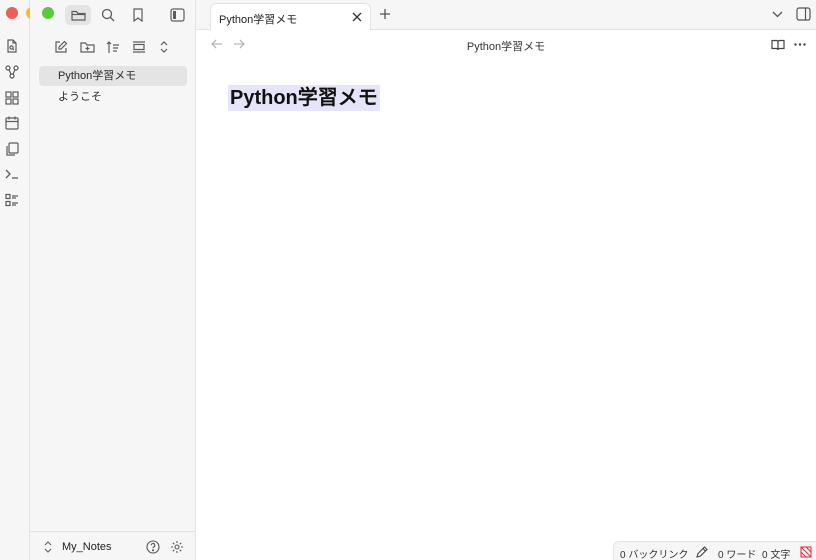 This screenshot has width=816, height=560. What do you see at coordinates (12, 149) in the screenshot?
I see `templates-icon` at bounding box center [12, 149].